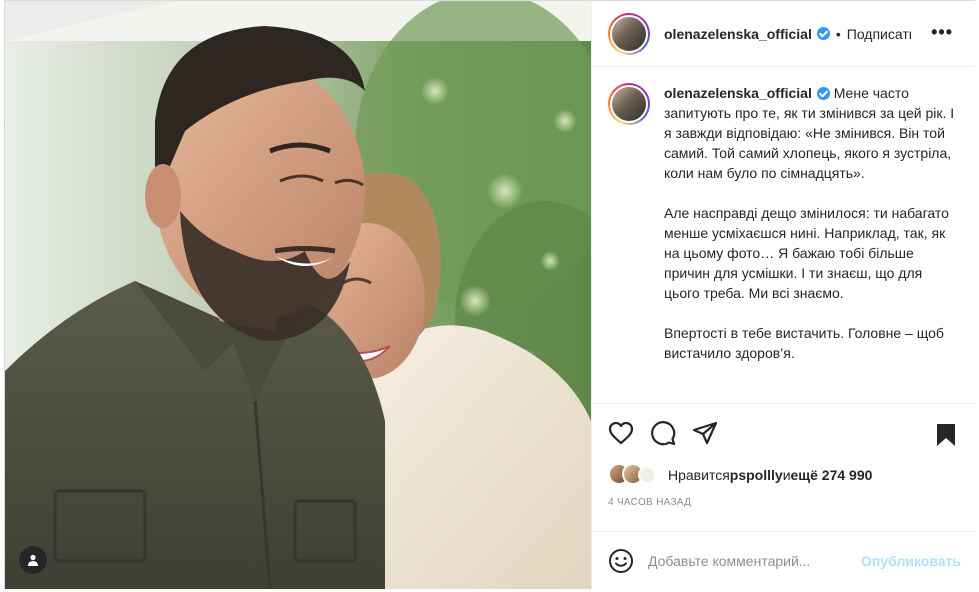 This screenshot has width=979, height=592. Describe the element at coordinates (911, 561) in the screenshot. I see `publish-button: Опубликовать` at that location.